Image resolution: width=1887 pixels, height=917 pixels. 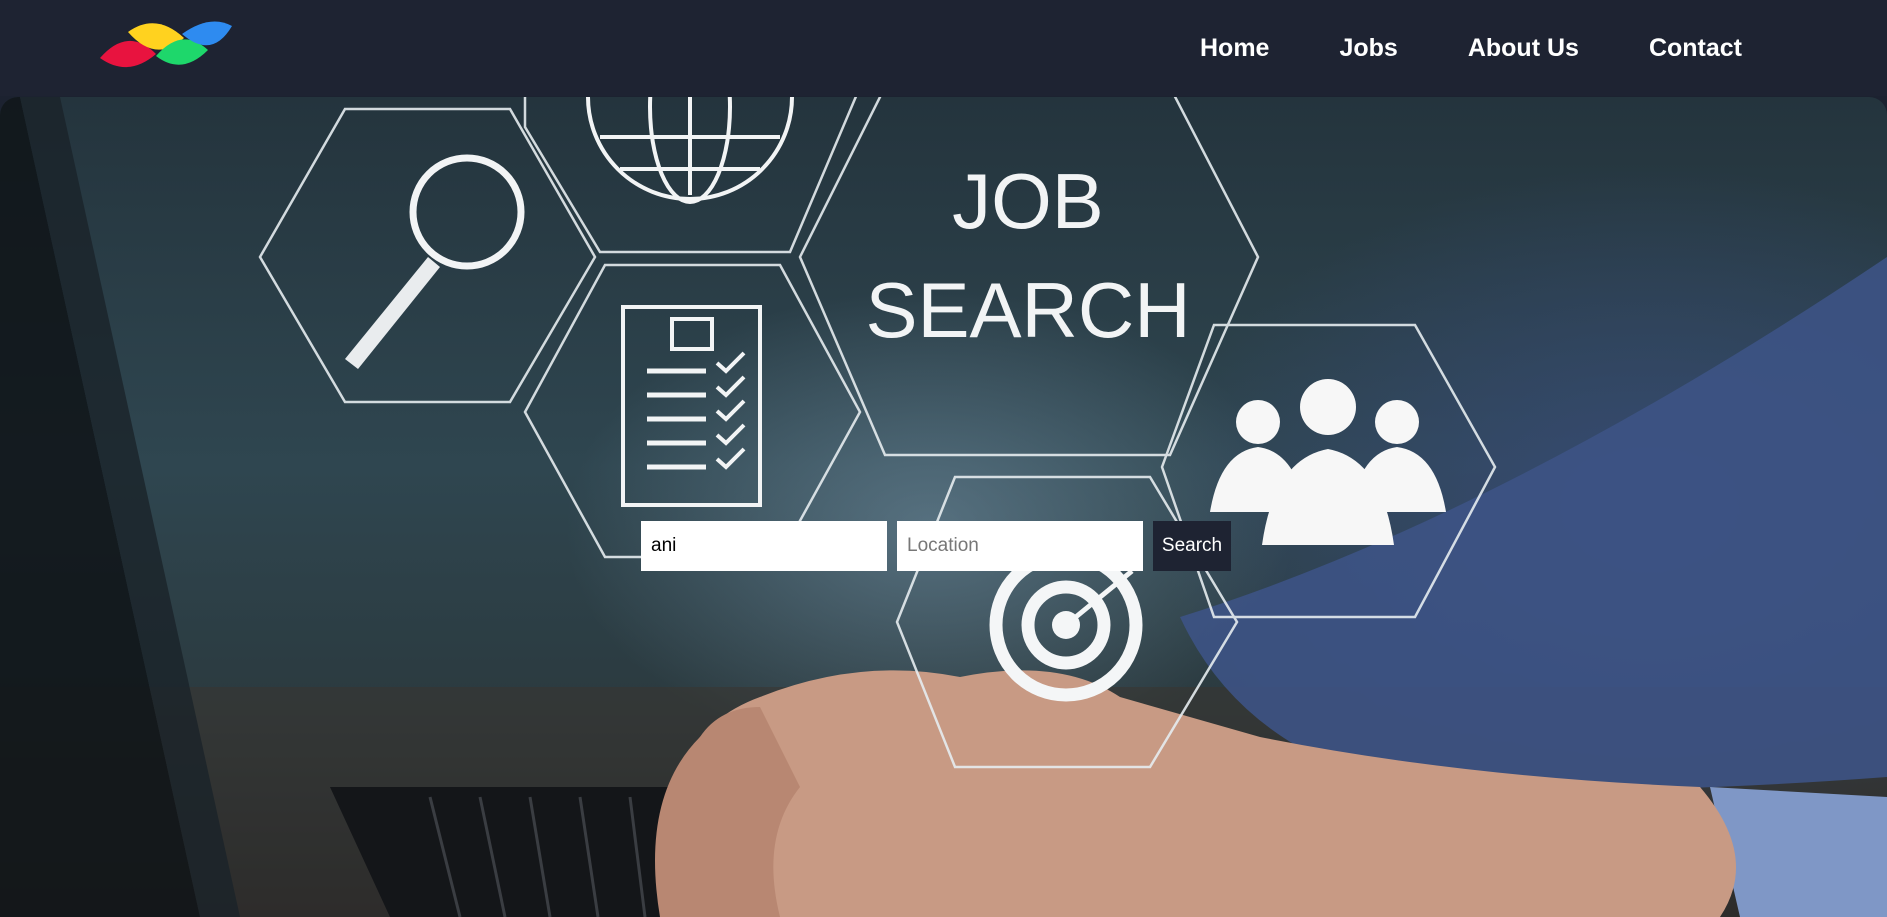 What do you see at coordinates (764, 546) in the screenshot?
I see `keyword-search-input` at bounding box center [764, 546].